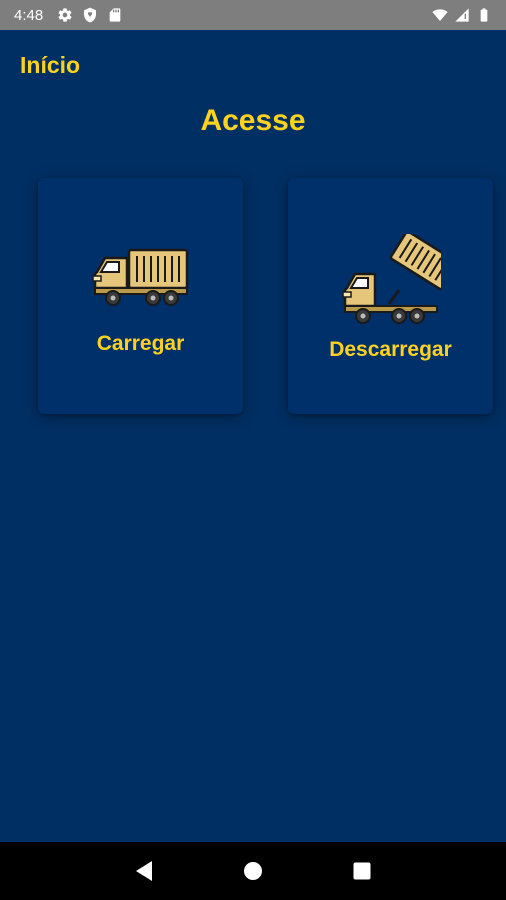 Image resolution: width=506 pixels, height=900 pixels. What do you see at coordinates (253, 15) in the screenshot?
I see `status-bar: 4:48` at bounding box center [253, 15].